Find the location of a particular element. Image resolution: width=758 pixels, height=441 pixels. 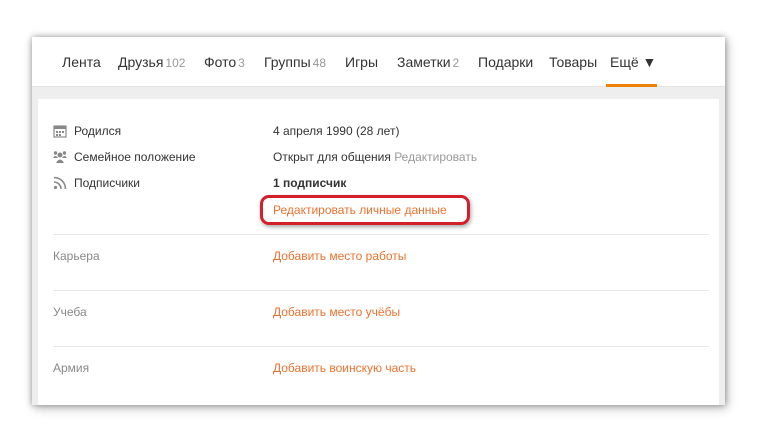

highlight-frame is located at coordinates (365, 210).